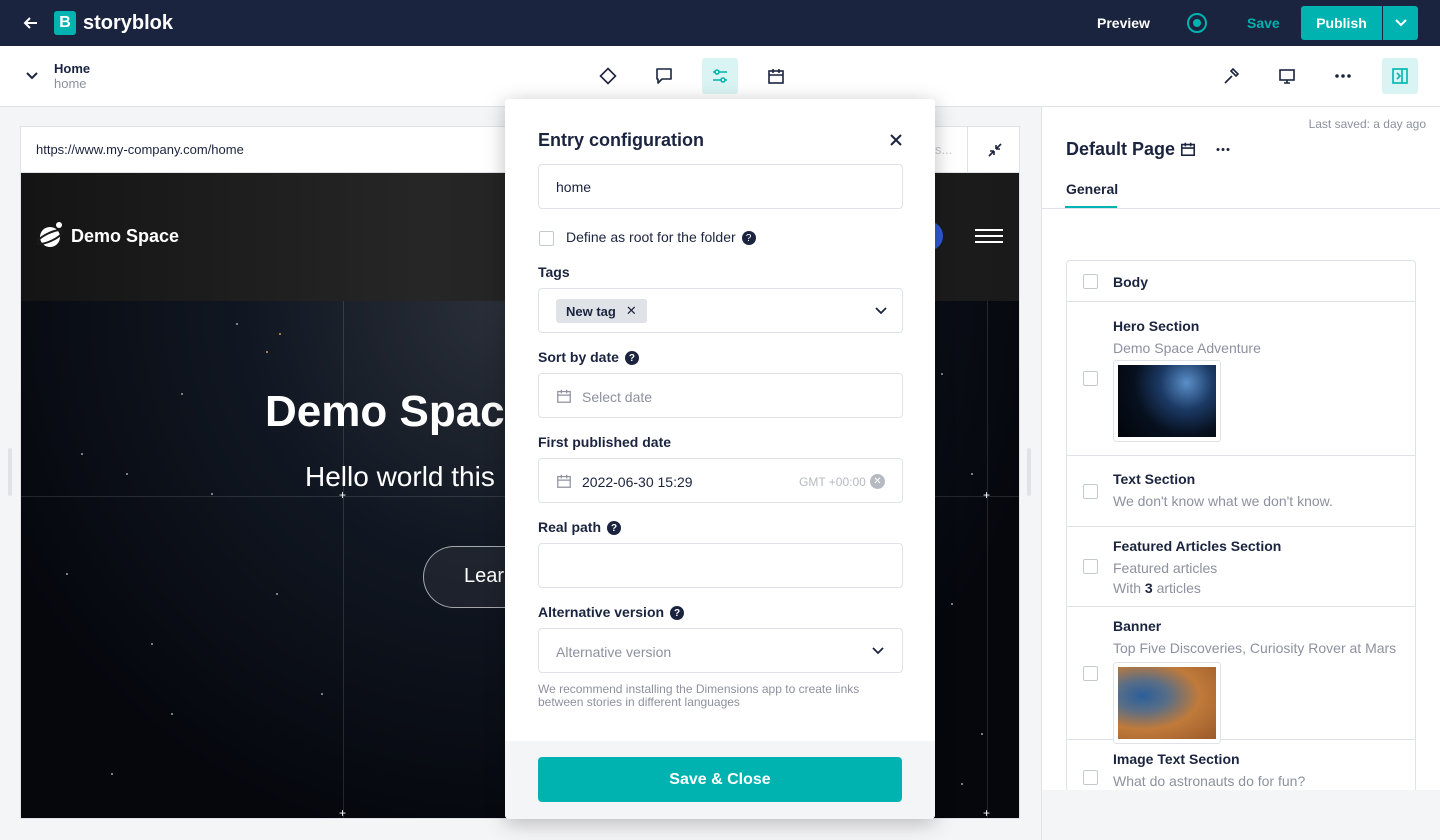 This screenshot has height=840, width=1440. I want to click on remove-tag-icon: ✕, so click(631, 311).